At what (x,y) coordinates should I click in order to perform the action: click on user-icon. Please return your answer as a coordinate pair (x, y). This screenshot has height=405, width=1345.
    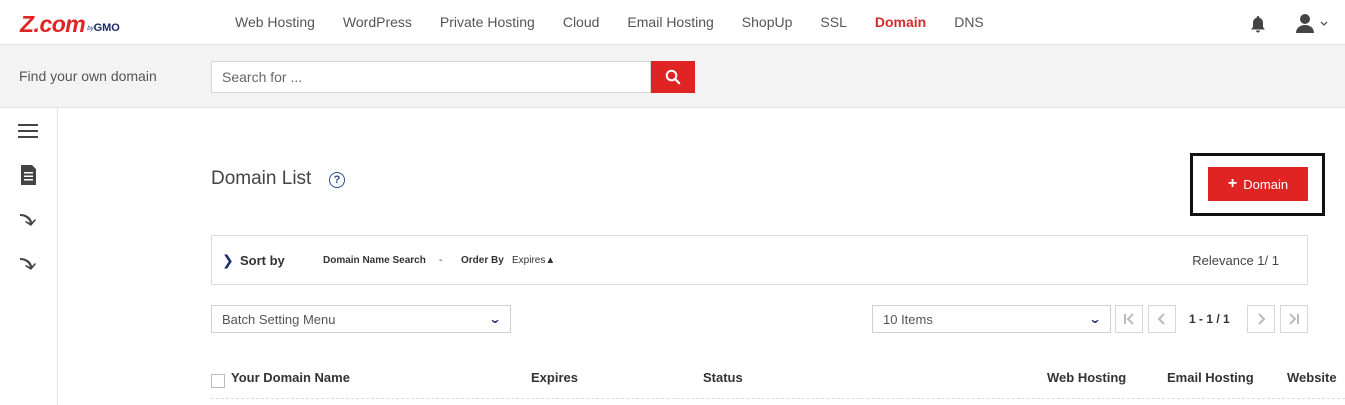
    Looking at the image, I should click on (1305, 23).